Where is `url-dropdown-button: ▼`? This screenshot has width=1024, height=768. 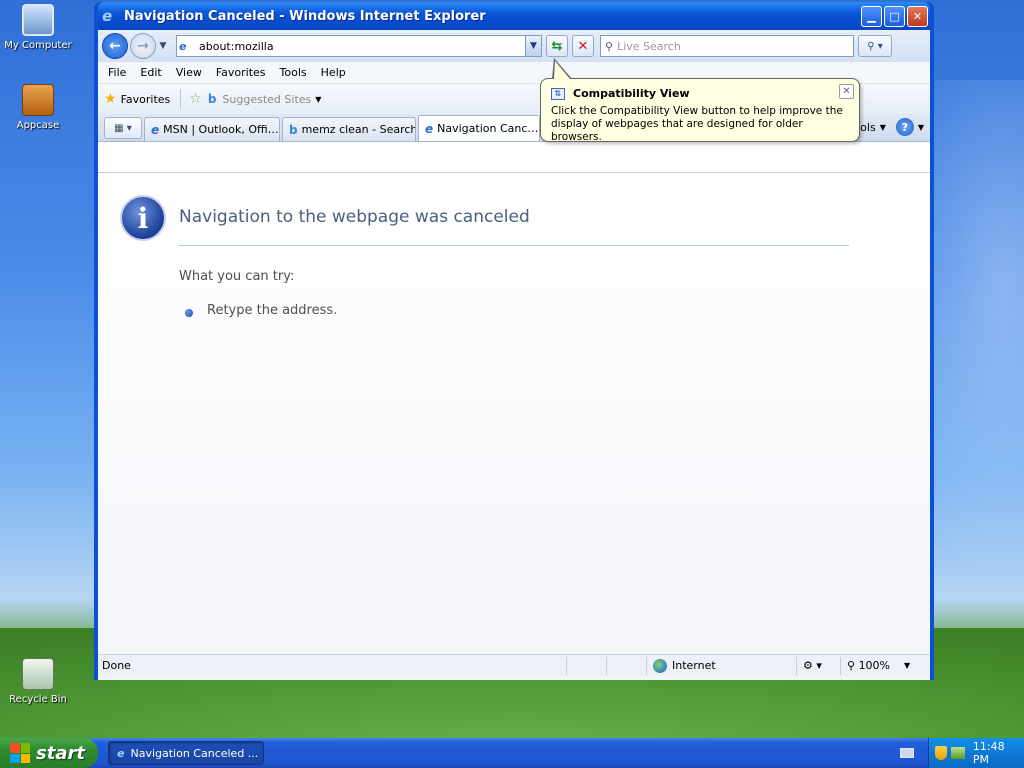
url-dropdown-button: ▼ is located at coordinates (533, 46).